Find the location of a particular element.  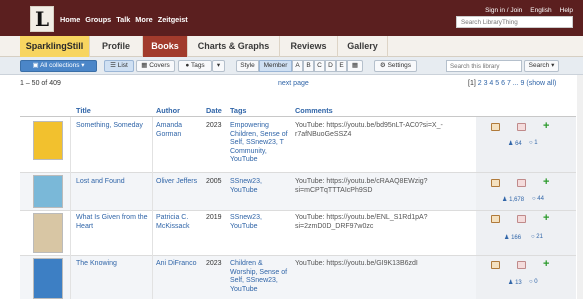

chevron-down-icon: ▾ is located at coordinates (218, 65).